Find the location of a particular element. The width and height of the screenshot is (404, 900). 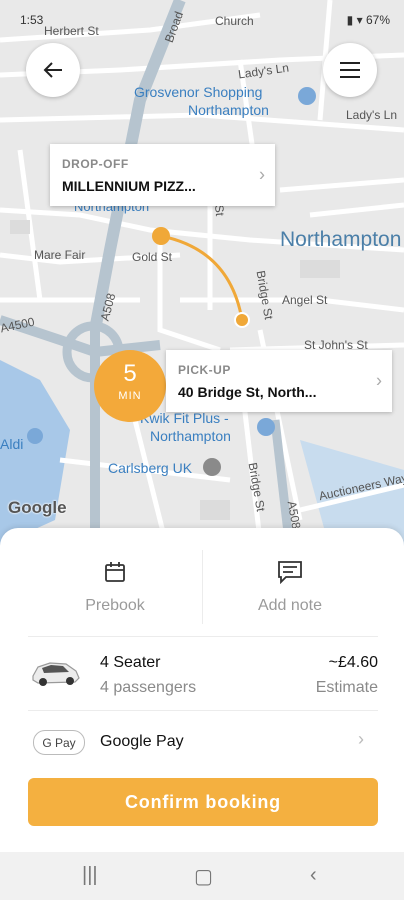

eta-number: 5 is located at coordinates (130, 373).